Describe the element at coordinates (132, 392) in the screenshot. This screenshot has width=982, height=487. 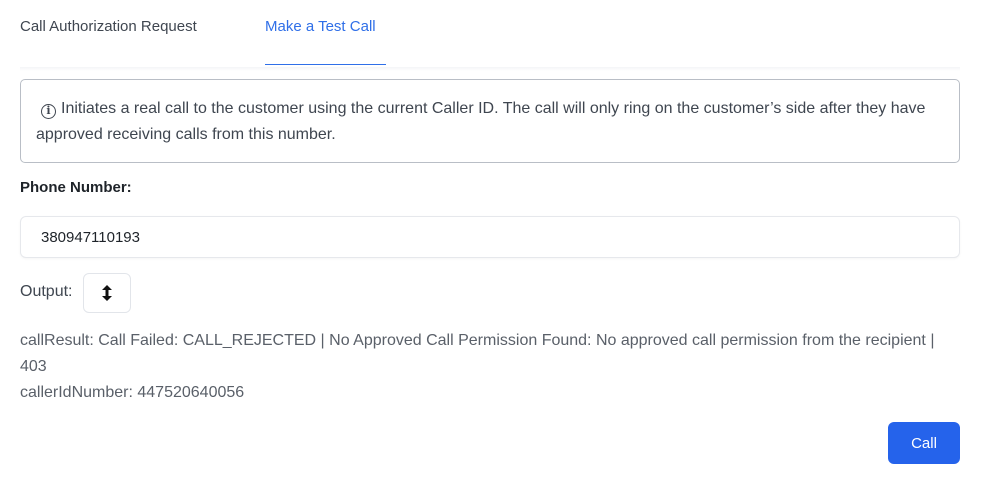
I see `output-line-caller-id: callerIdNumber: 447520640056` at that location.